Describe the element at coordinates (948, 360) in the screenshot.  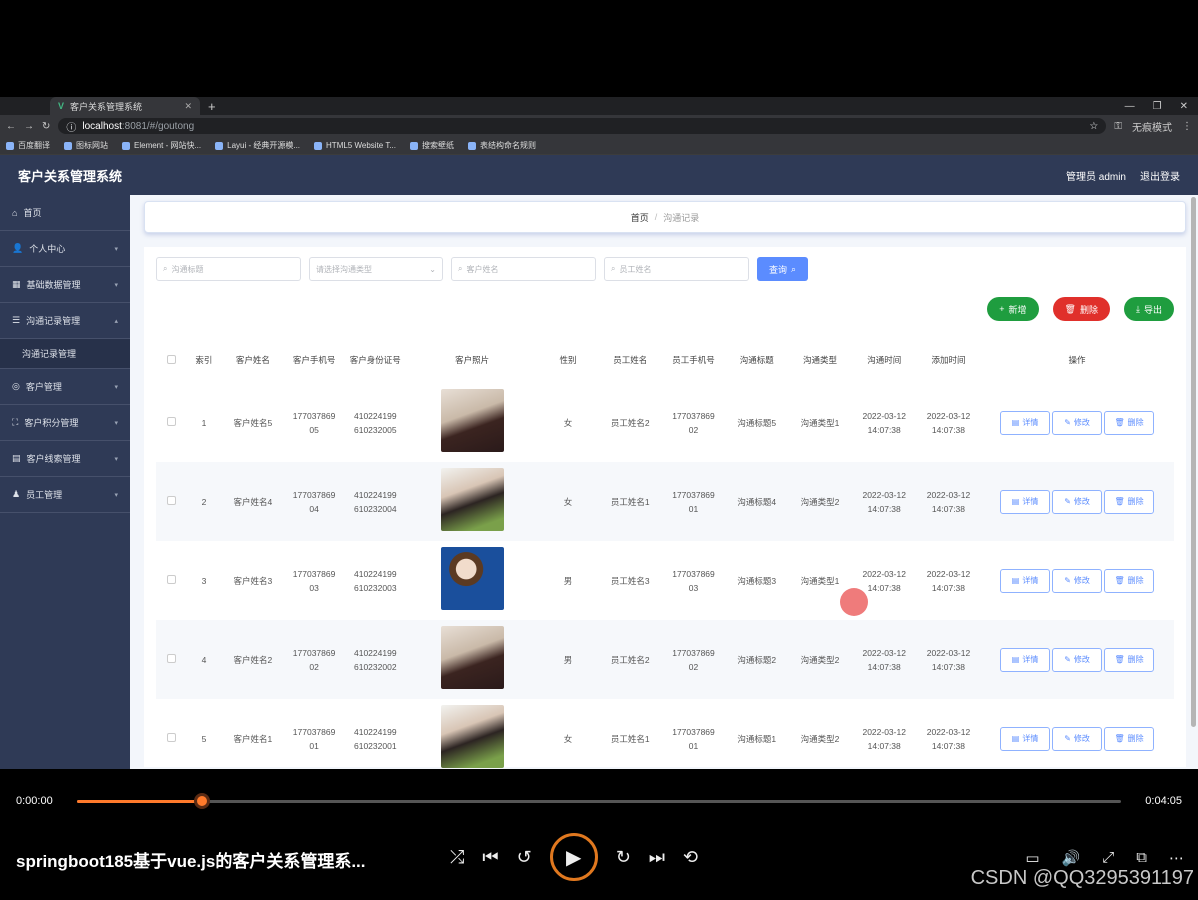
I see `column-header: 添加时间` at that location.